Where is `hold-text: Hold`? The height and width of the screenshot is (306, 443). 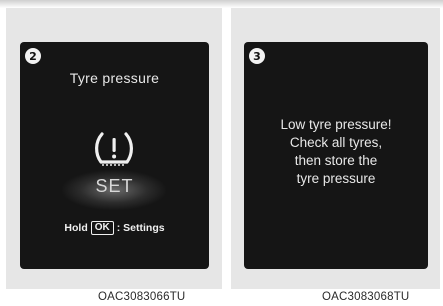
hold-text: Hold is located at coordinates (76, 228).